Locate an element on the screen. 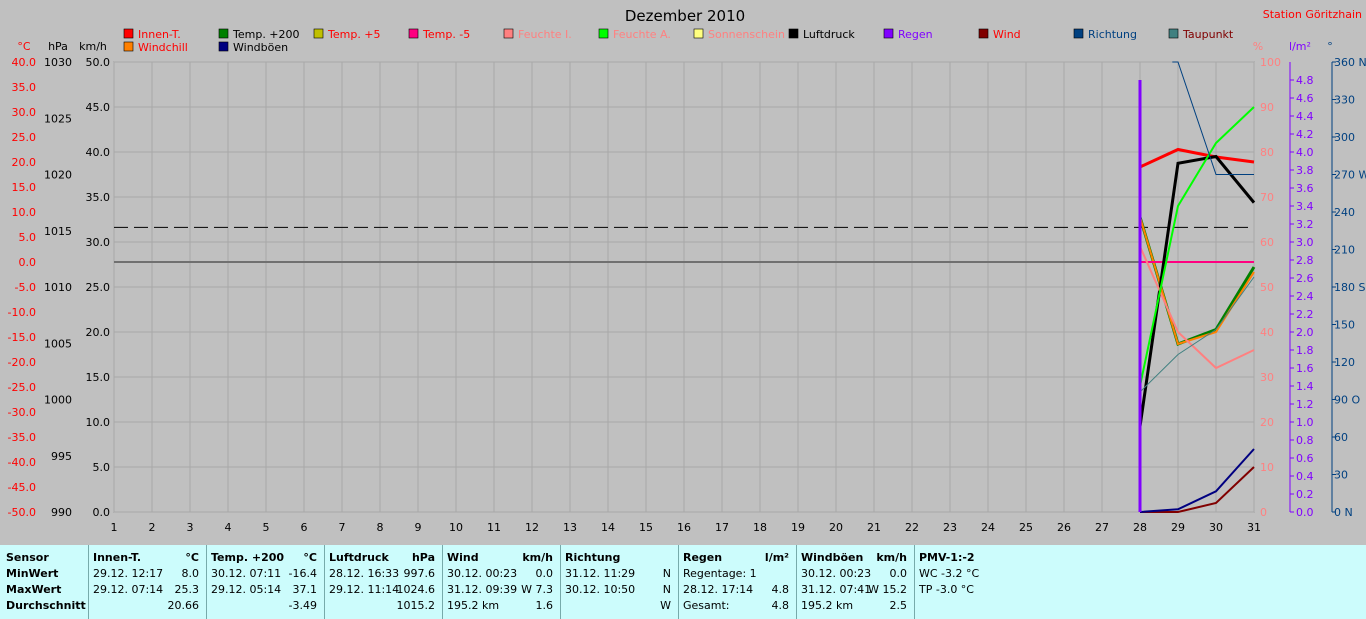  temp-tick-label: 40.0 is located at coordinates (24, 62).